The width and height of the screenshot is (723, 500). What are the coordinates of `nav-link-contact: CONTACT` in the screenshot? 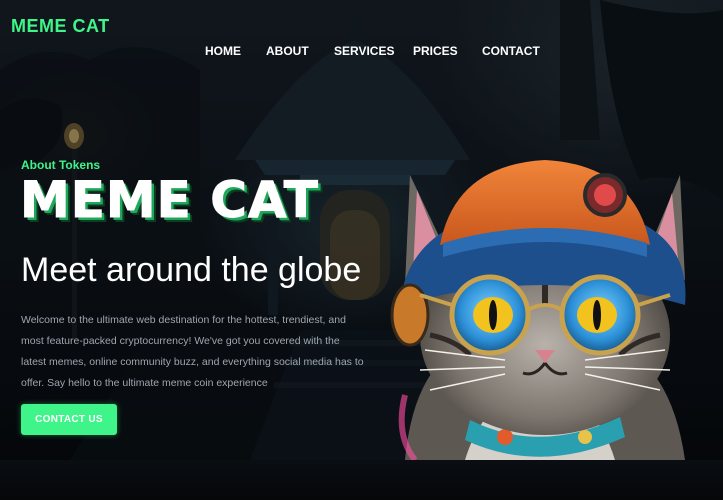 It's located at (512, 51).